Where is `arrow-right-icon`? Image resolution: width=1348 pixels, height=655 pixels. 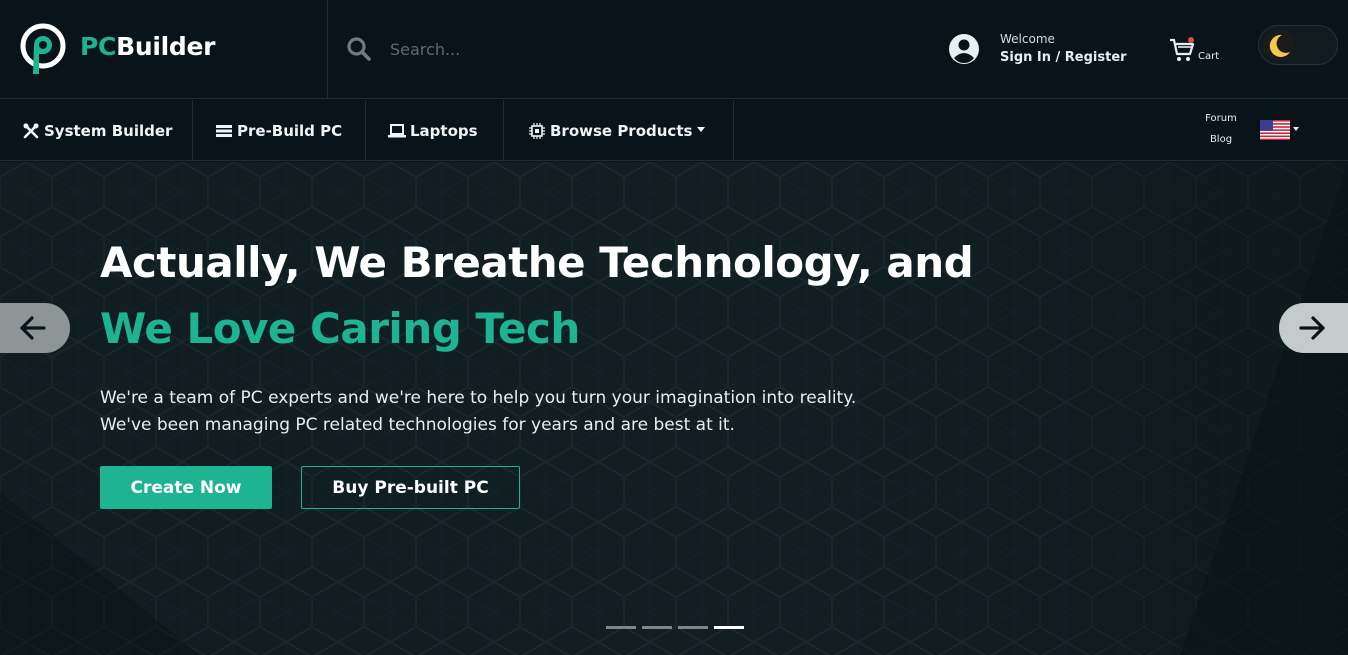
arrow-right-icon is located at coordinates (1312, 328).